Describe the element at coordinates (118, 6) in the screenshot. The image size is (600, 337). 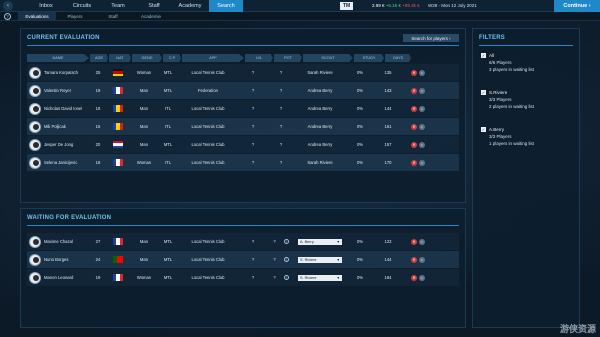
I see `nav-tab-team: Team` at that location.